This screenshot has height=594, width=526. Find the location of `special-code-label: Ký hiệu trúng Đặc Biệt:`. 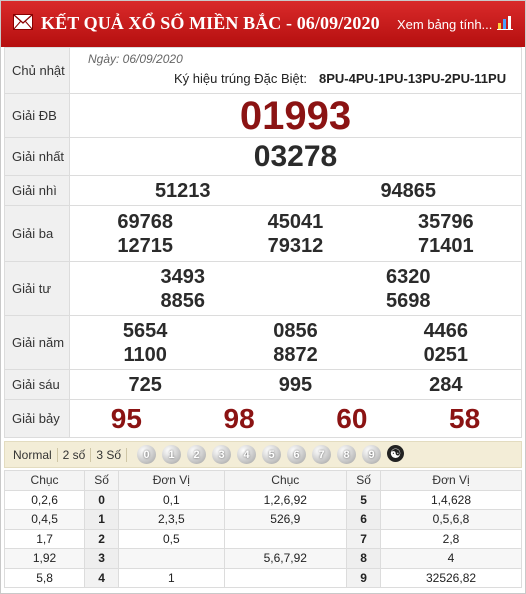

special-code-label: Ký hiệu trúng Đặc Biệt: is located at coordinates (240, 78).